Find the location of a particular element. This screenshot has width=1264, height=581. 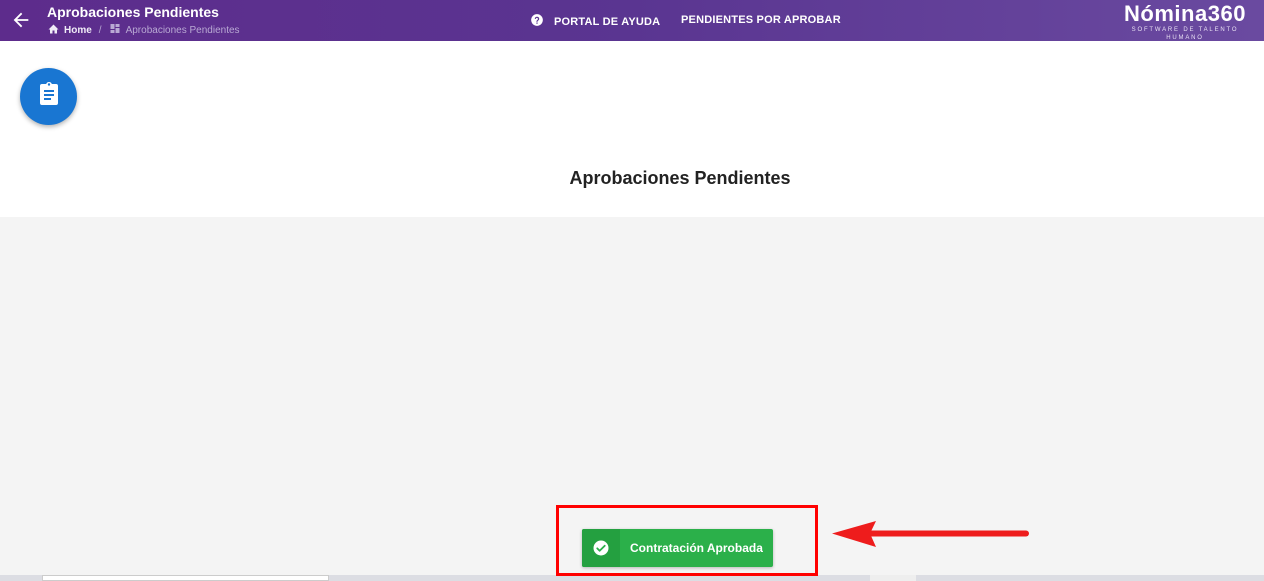

annotation-highlight-box is located at coordinates (687, 540).